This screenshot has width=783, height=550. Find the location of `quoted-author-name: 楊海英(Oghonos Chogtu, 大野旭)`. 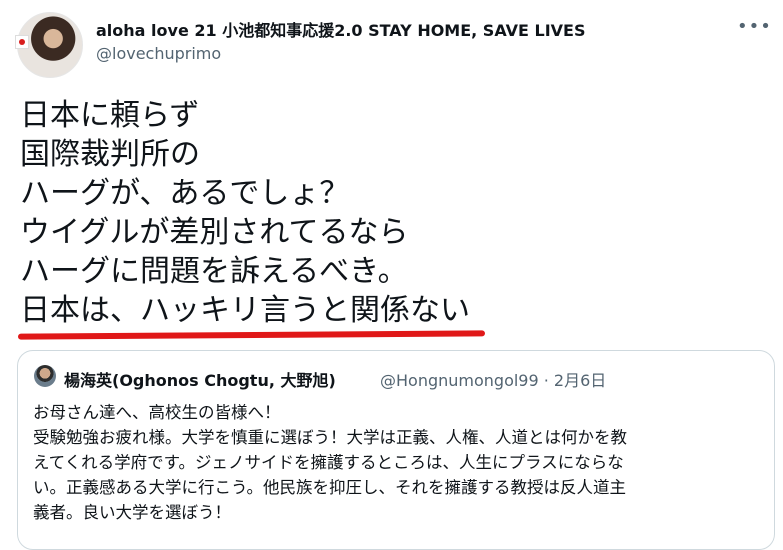

quoted-author-name: 楊海英(Oghonos Chogtu, 大野旭) is located at coordinates (200, 379).